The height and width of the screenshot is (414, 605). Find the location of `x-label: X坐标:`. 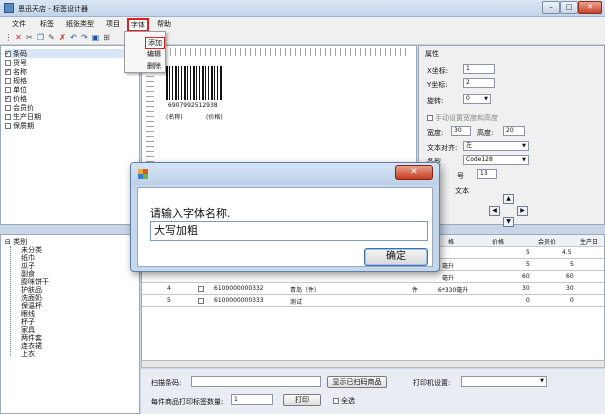

x-label: X坐标: is located at coordinates (438, 71).